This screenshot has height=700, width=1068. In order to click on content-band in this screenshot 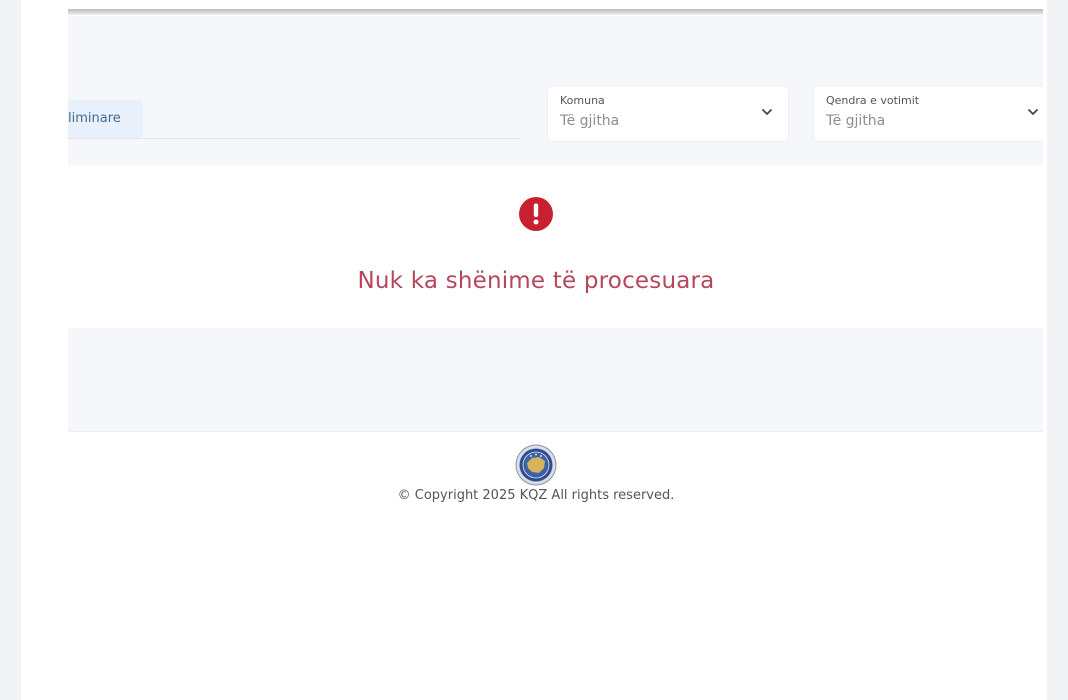, I will do `click(555, 380)`.